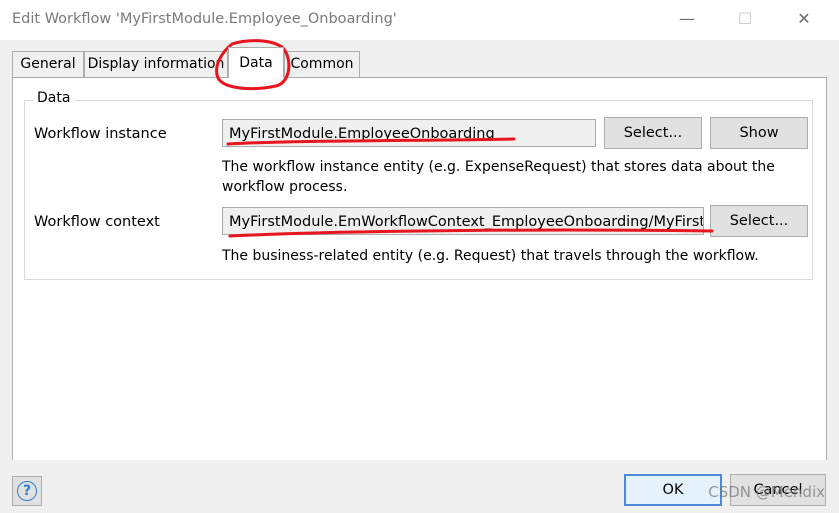 The image size is (839, 513). Describe the element at coordinates (156, 64) in the screenshot. I see `tab-display-information: Display information` at that location.